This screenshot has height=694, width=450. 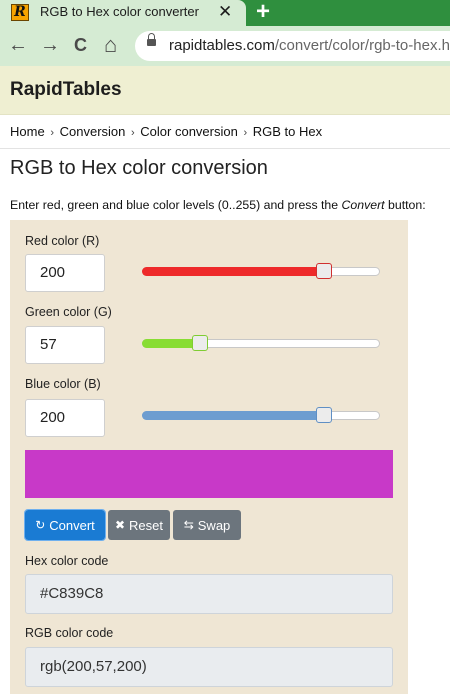 What do you see at coordinates (65, 345) in the screenshot?
I see `green-input: 57` at bounding box center [65, 345].